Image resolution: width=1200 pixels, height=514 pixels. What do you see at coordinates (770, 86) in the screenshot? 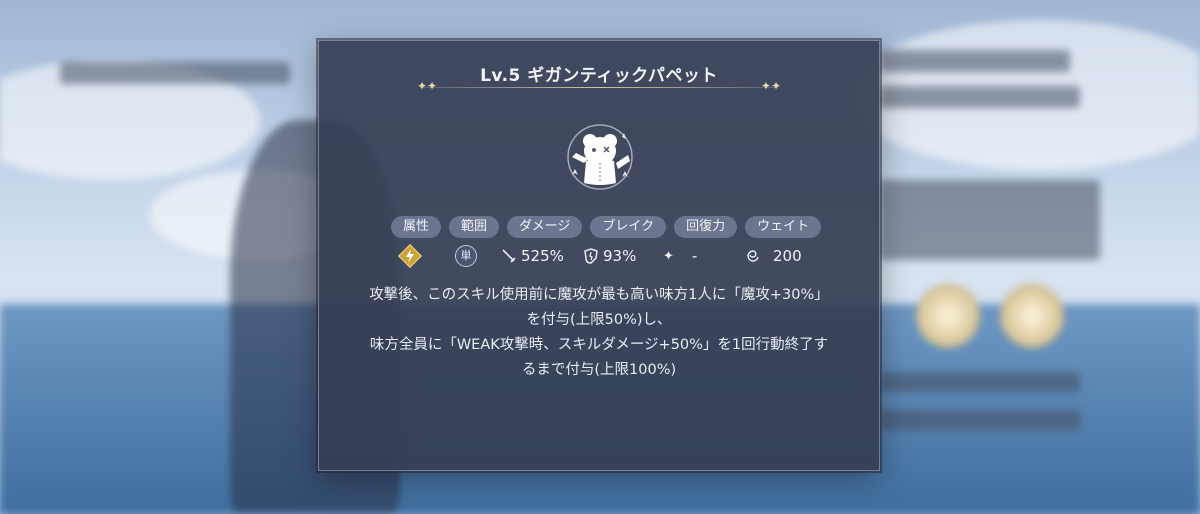
I see `sparkle-right-icon: ✦✦` at bounding box center [770, 86].